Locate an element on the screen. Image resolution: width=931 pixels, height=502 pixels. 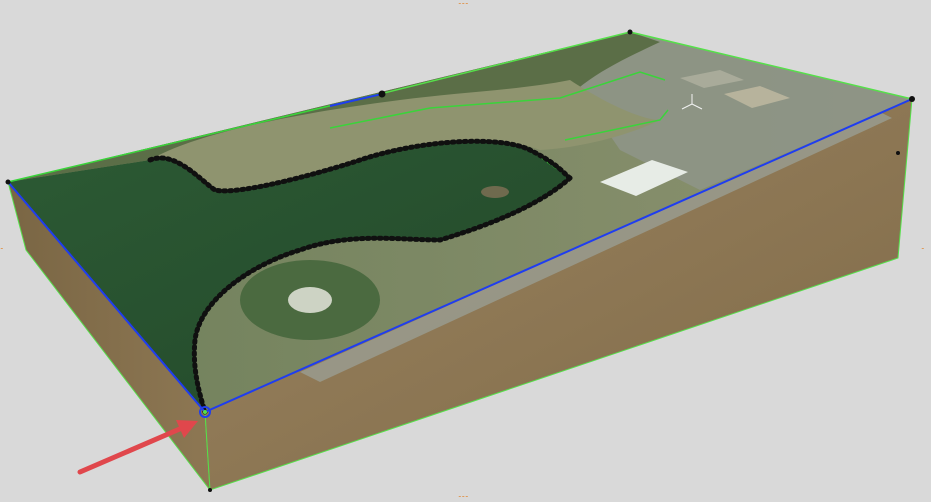
lake-island is located at coordinates (495, 192).